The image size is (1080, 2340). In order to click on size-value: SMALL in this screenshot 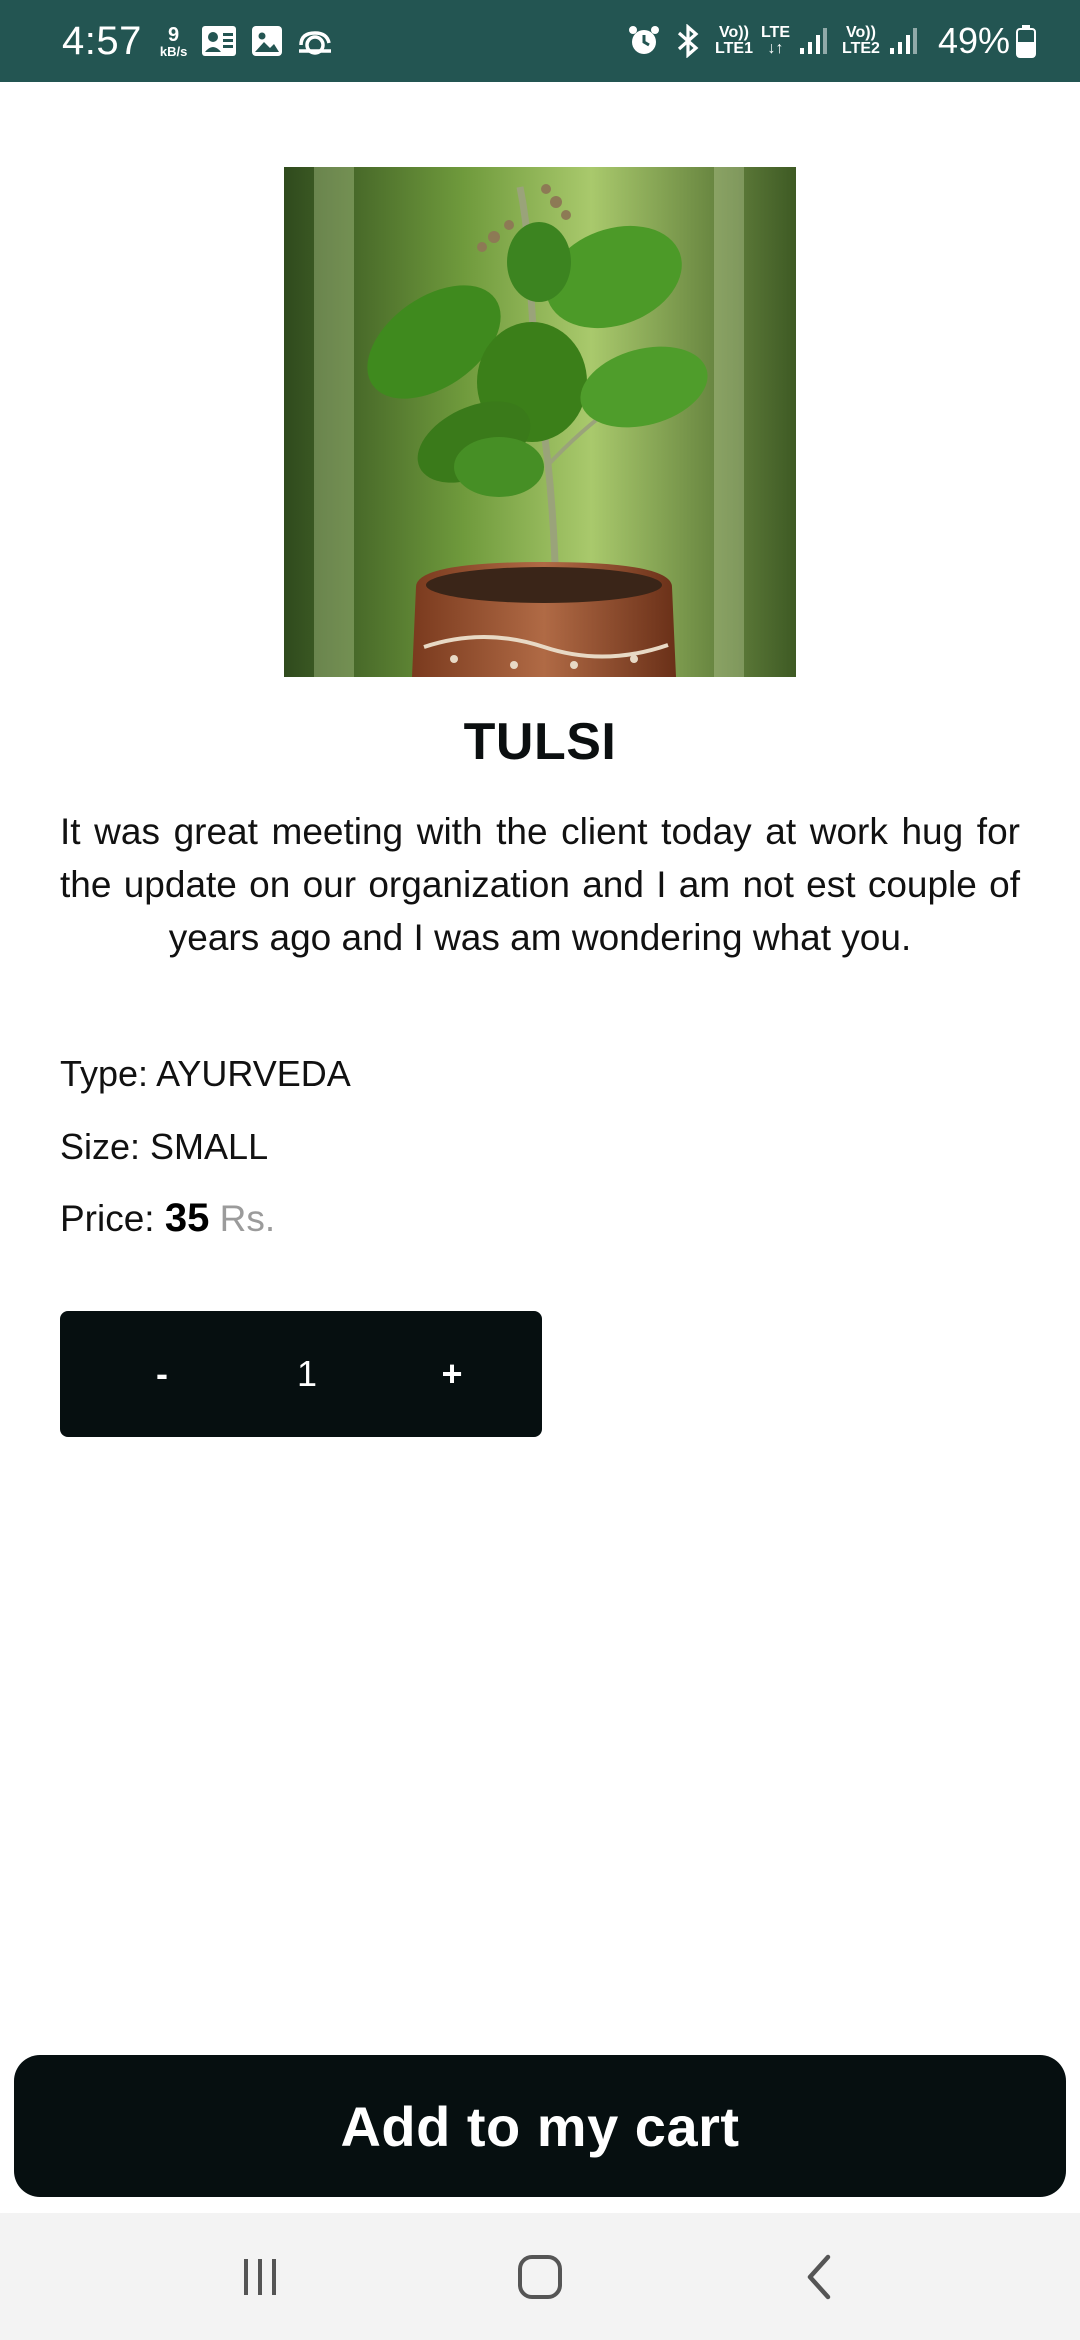, I will do `click(209, 1146)`.